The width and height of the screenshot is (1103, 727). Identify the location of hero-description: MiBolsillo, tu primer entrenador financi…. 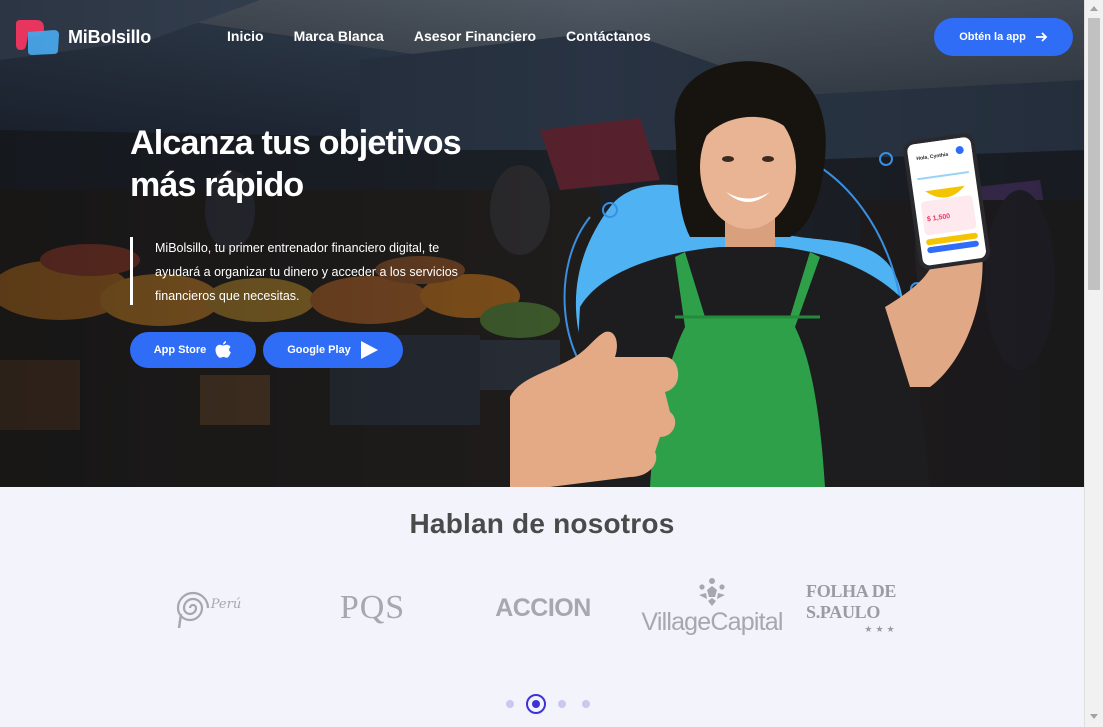
(306, 272).